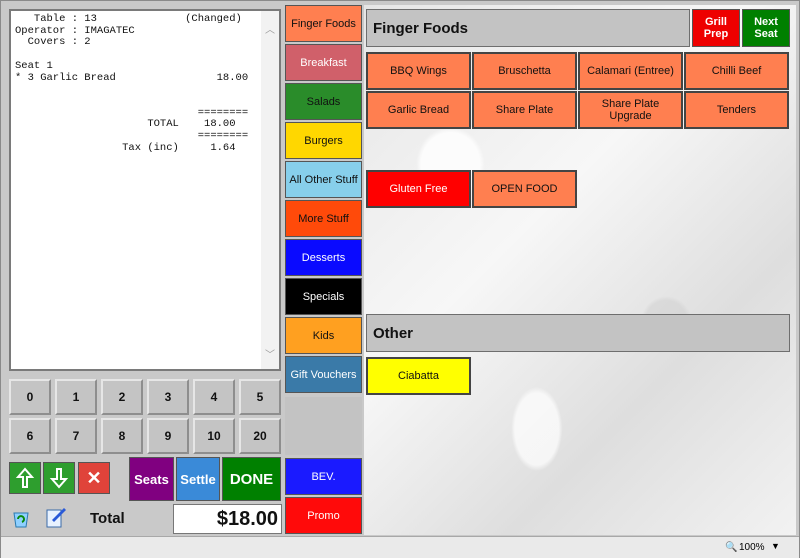  Describe the element at coordinates (214, 436) in the screenshot. I see `keypad-key: 10` at that location.